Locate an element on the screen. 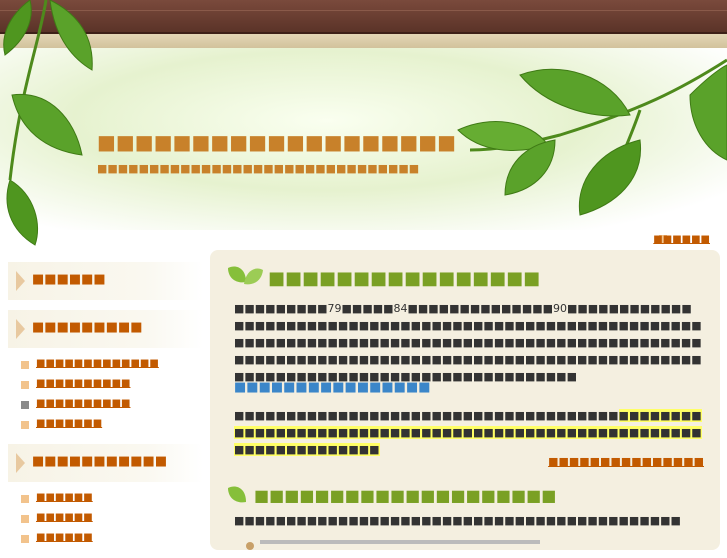  site-subtitle: ■■■■■■■■■■■■■■■■■■■■■■■■■■■■■■■ is located at coordinates (258, 168).